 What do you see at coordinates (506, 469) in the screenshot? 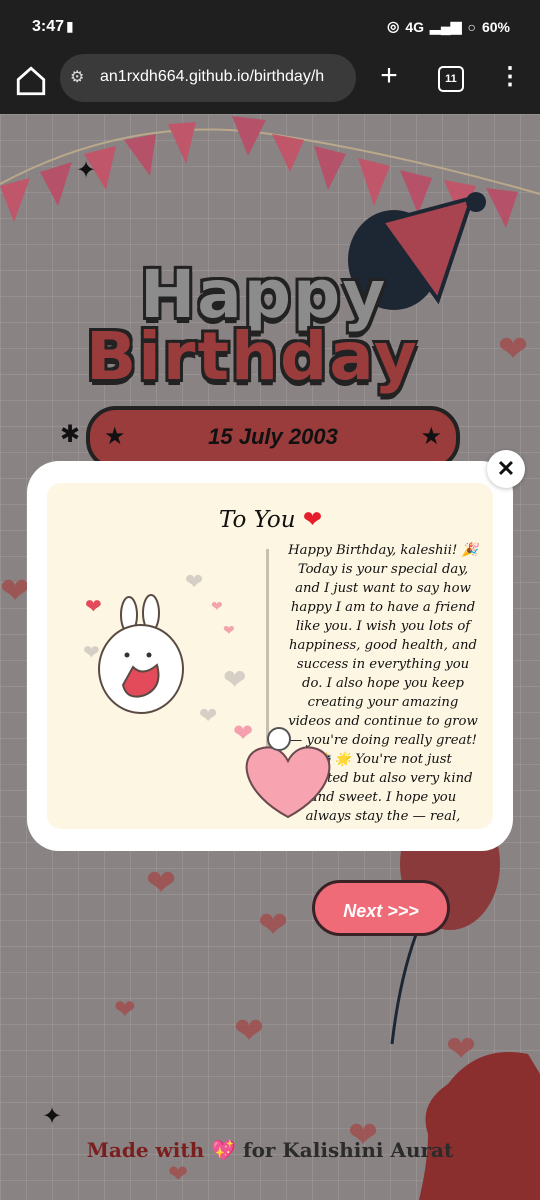
I see `close-modal-button: ✕` at bounding box center [506, 469].